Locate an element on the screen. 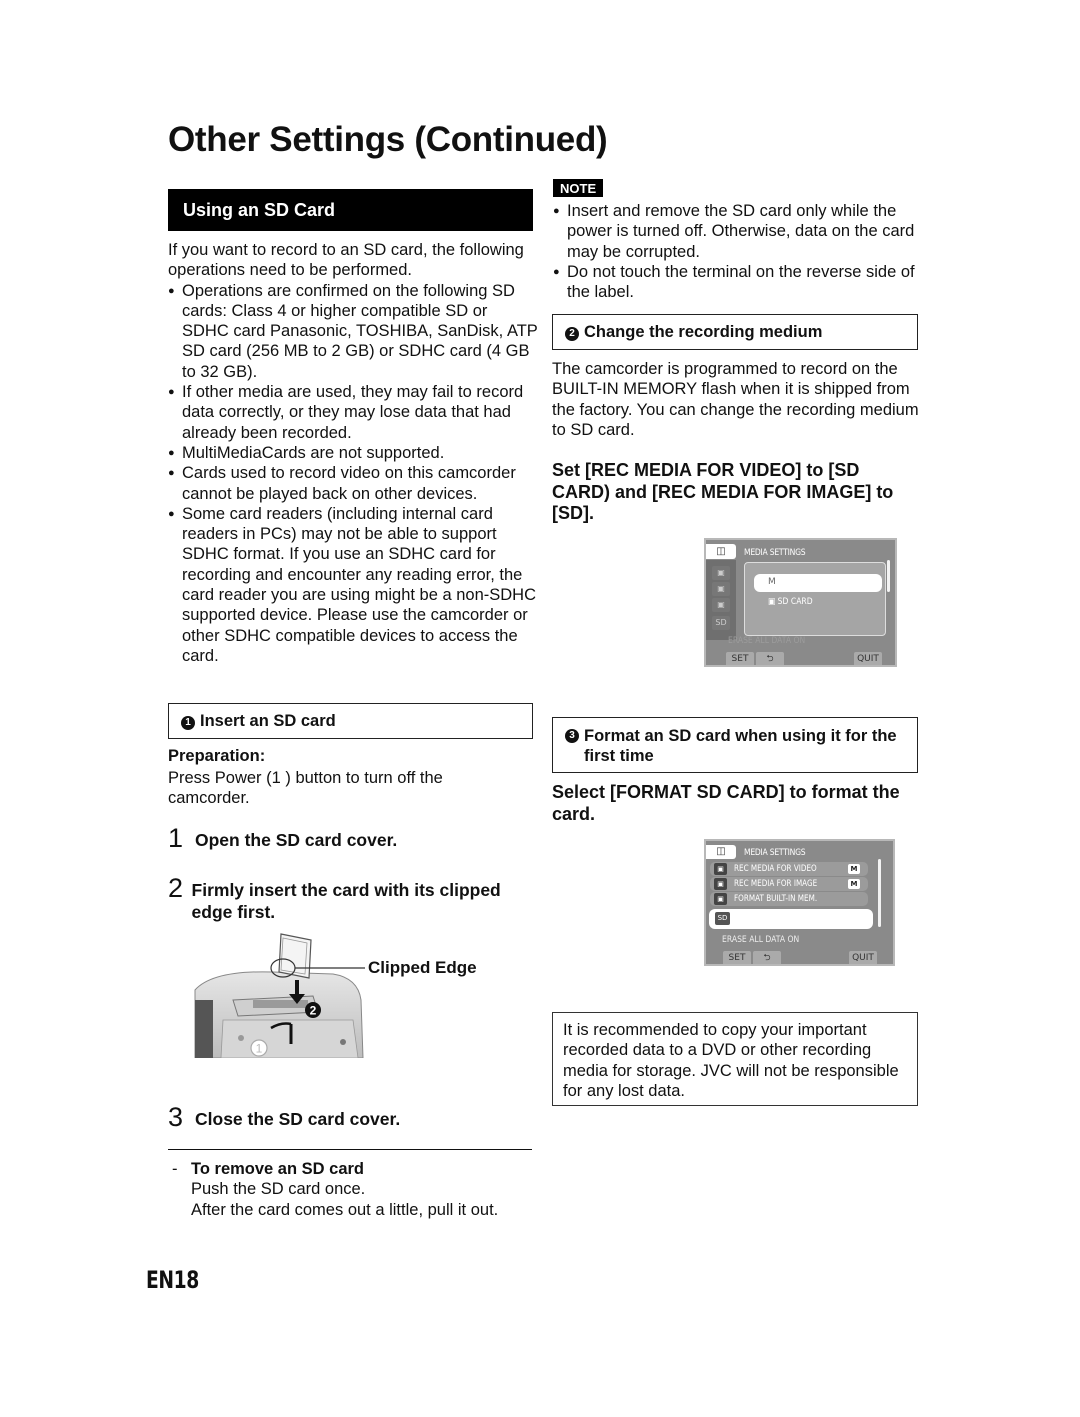 This screenshot has width=1080, height=1417. option-label: M is located at coordinates (772, 582).